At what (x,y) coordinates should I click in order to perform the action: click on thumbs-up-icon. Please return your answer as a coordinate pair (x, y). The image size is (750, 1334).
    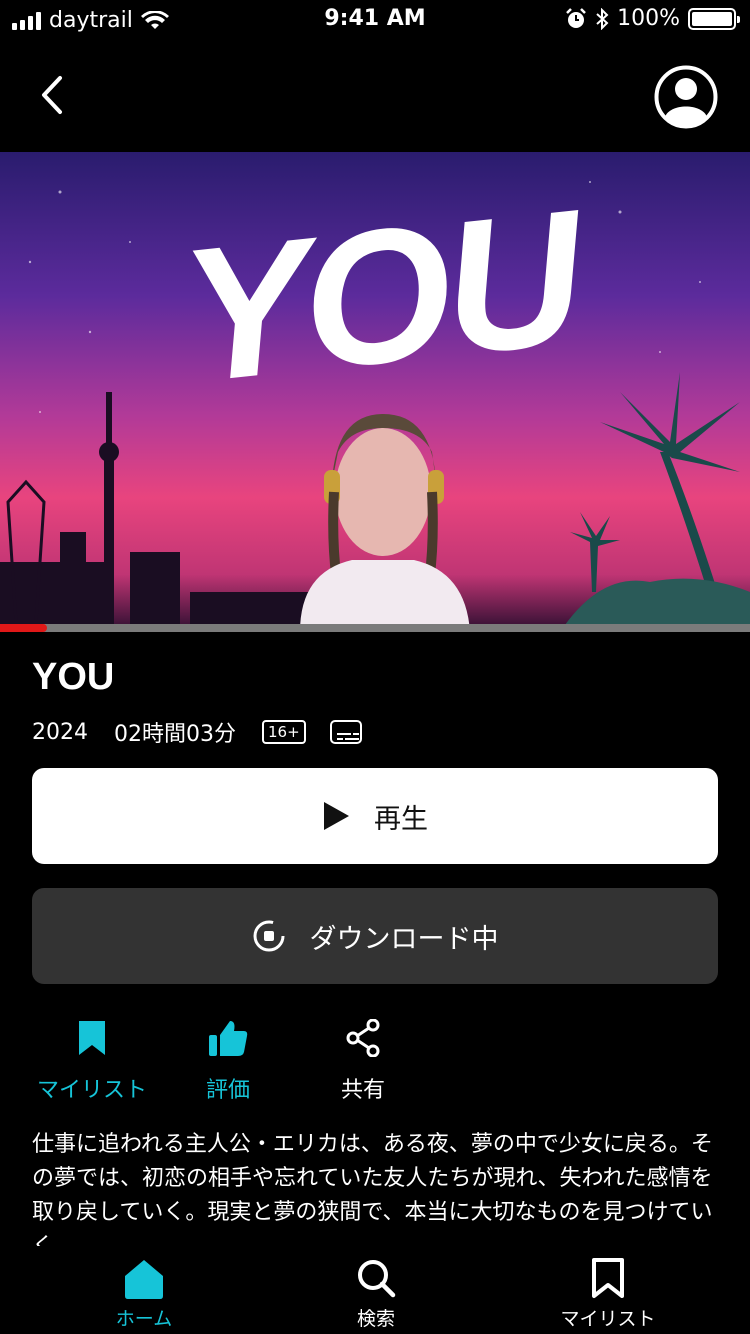
    Looking at the image, I should click on (228, 1038).